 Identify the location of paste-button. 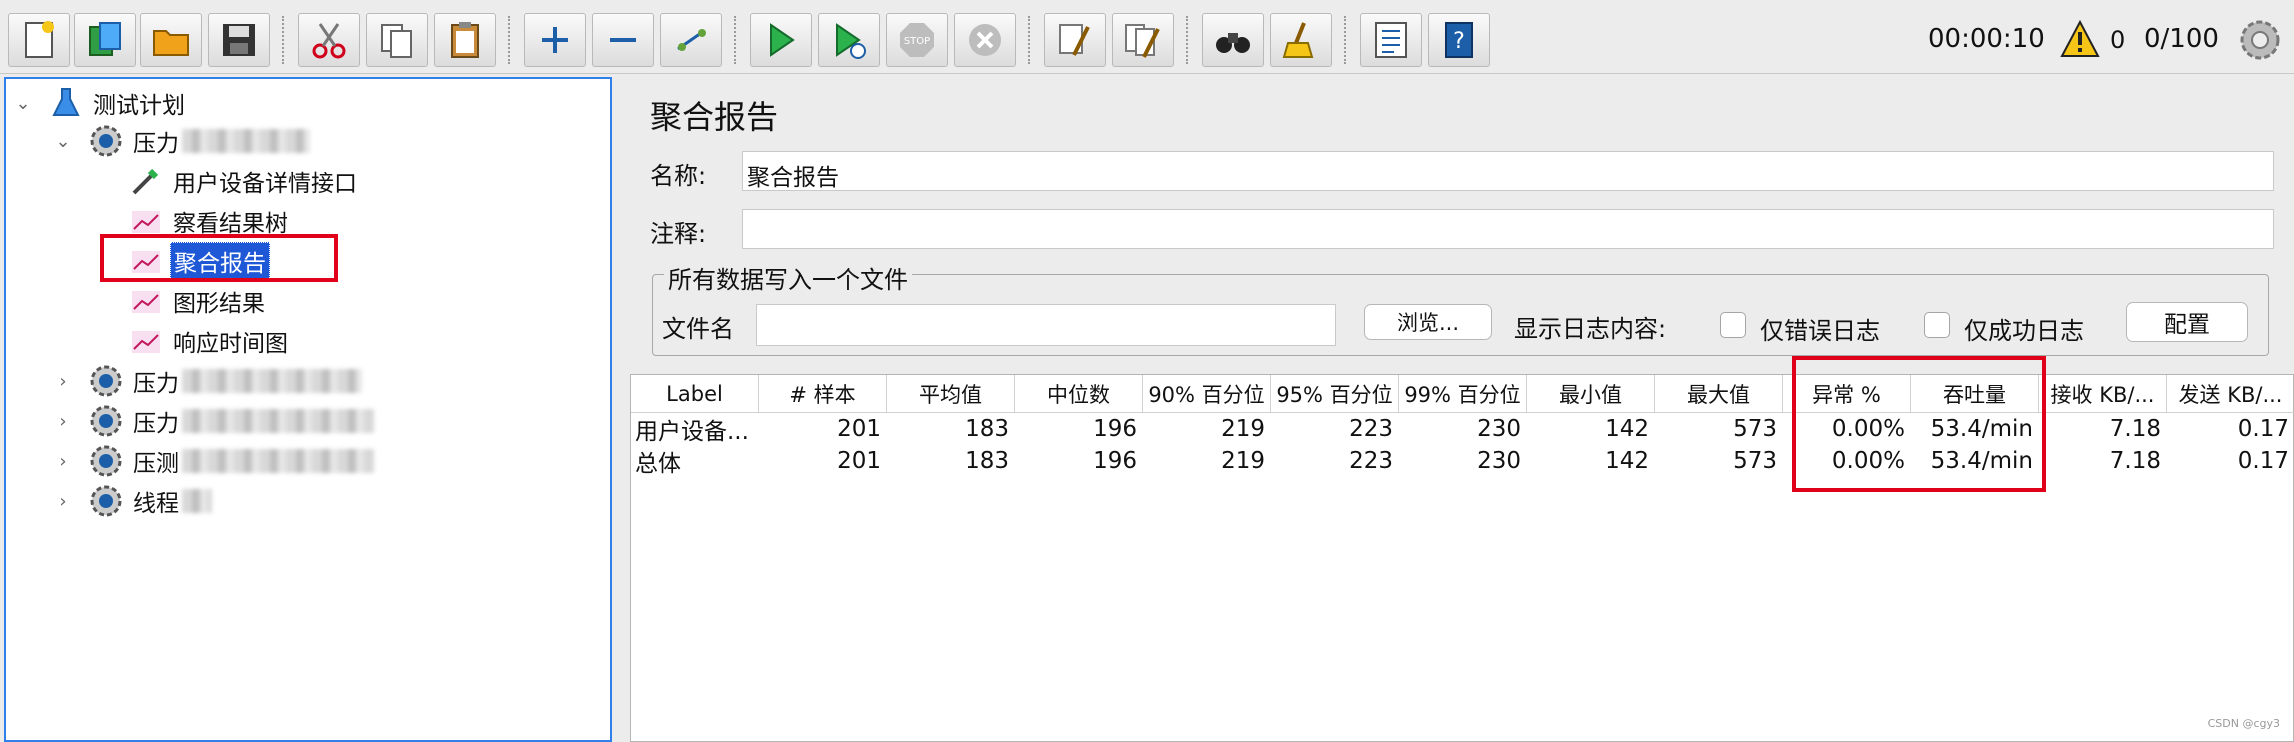
(465, 40).